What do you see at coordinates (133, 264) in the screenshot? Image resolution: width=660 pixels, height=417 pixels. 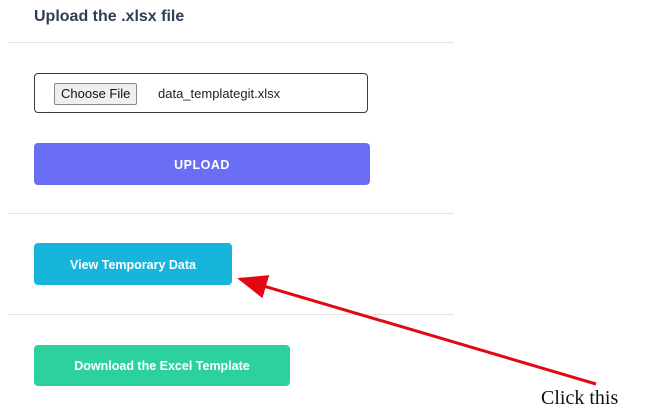 I see `view-temporary-data-button: View Temporary Data` at bounding box center [133, 264].